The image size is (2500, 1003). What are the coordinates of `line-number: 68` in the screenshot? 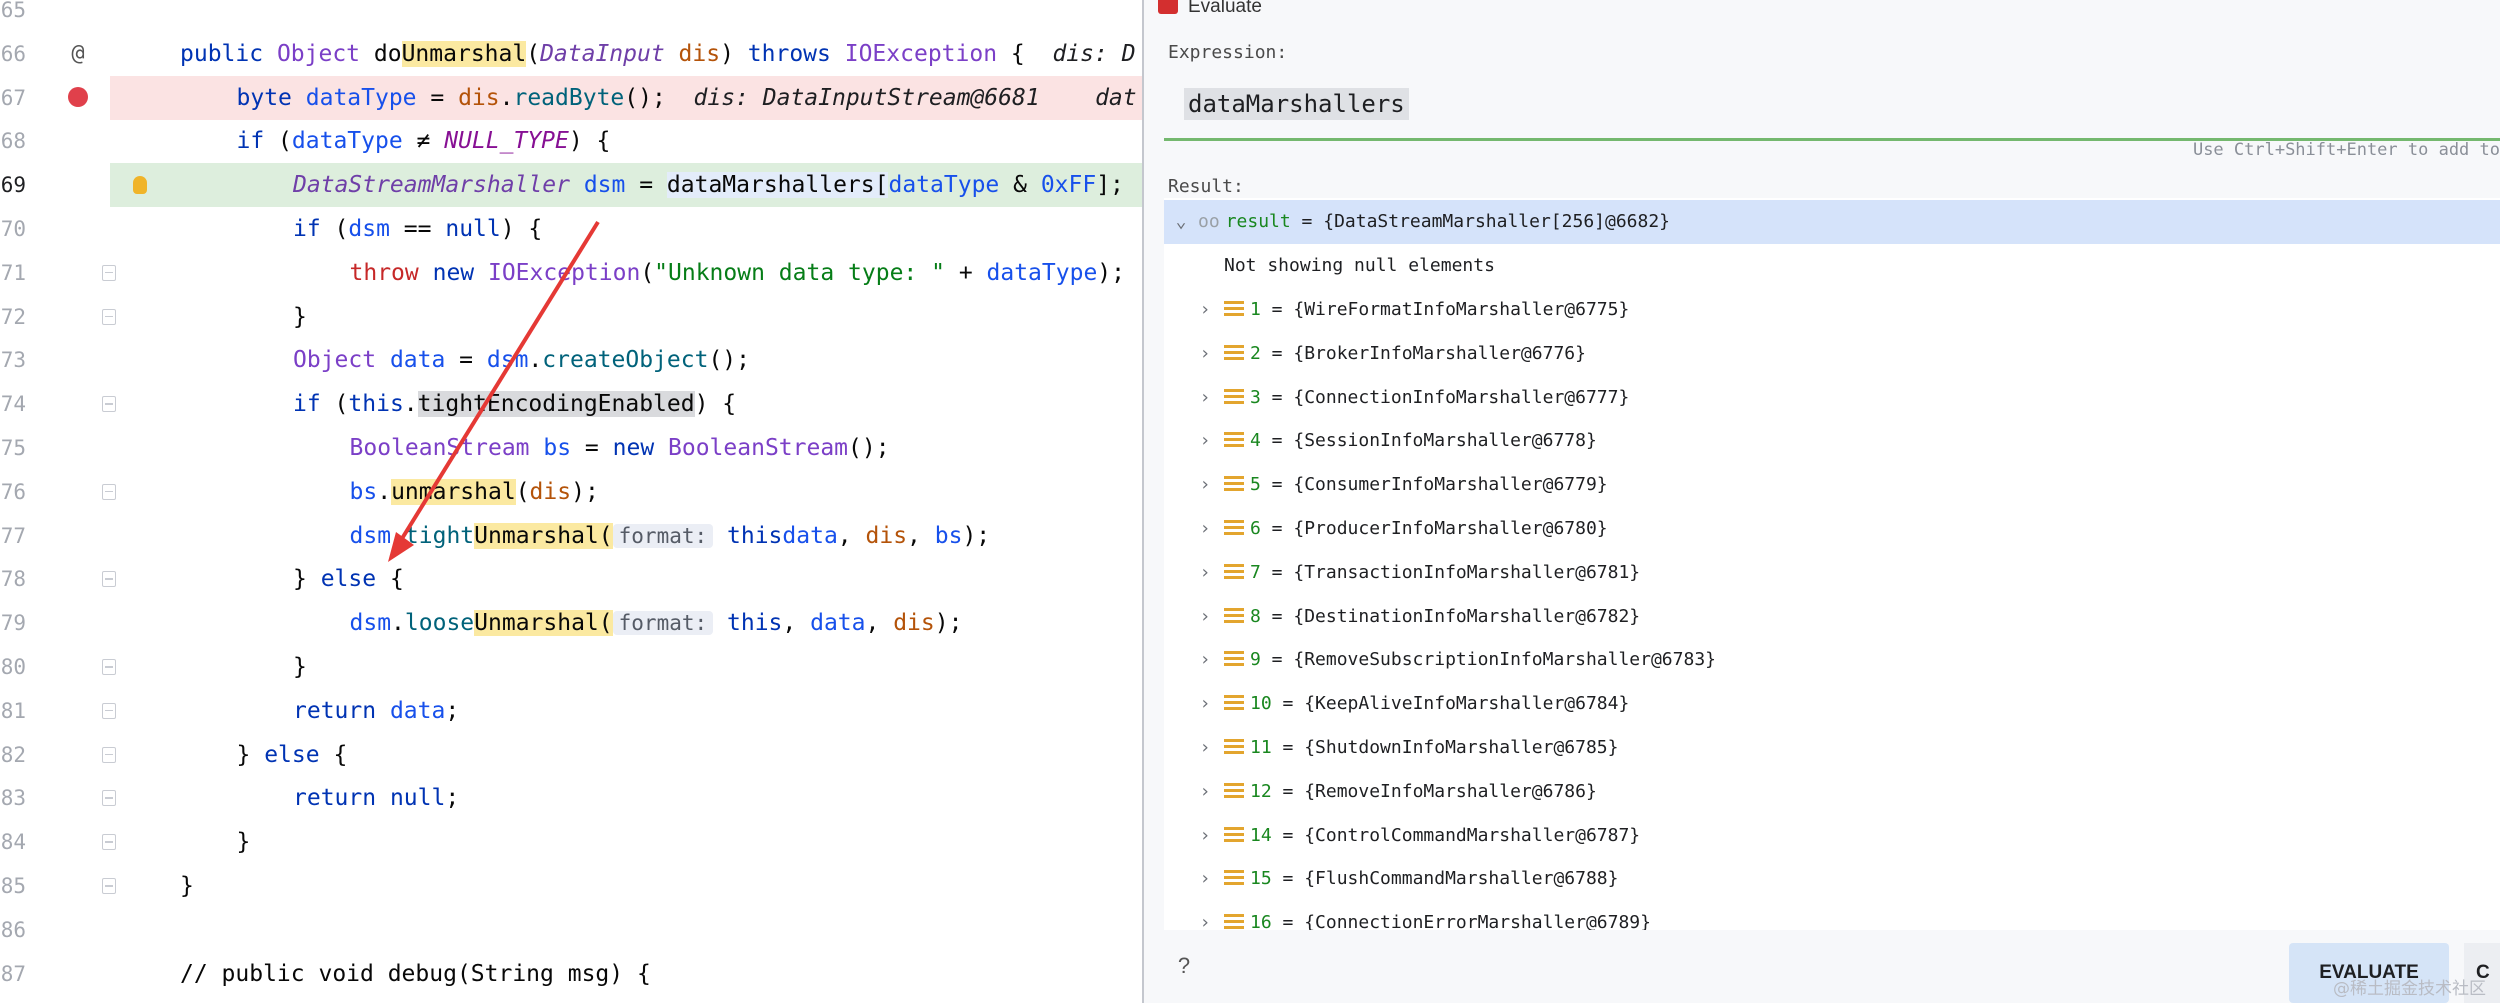 It's located at (13, 141).